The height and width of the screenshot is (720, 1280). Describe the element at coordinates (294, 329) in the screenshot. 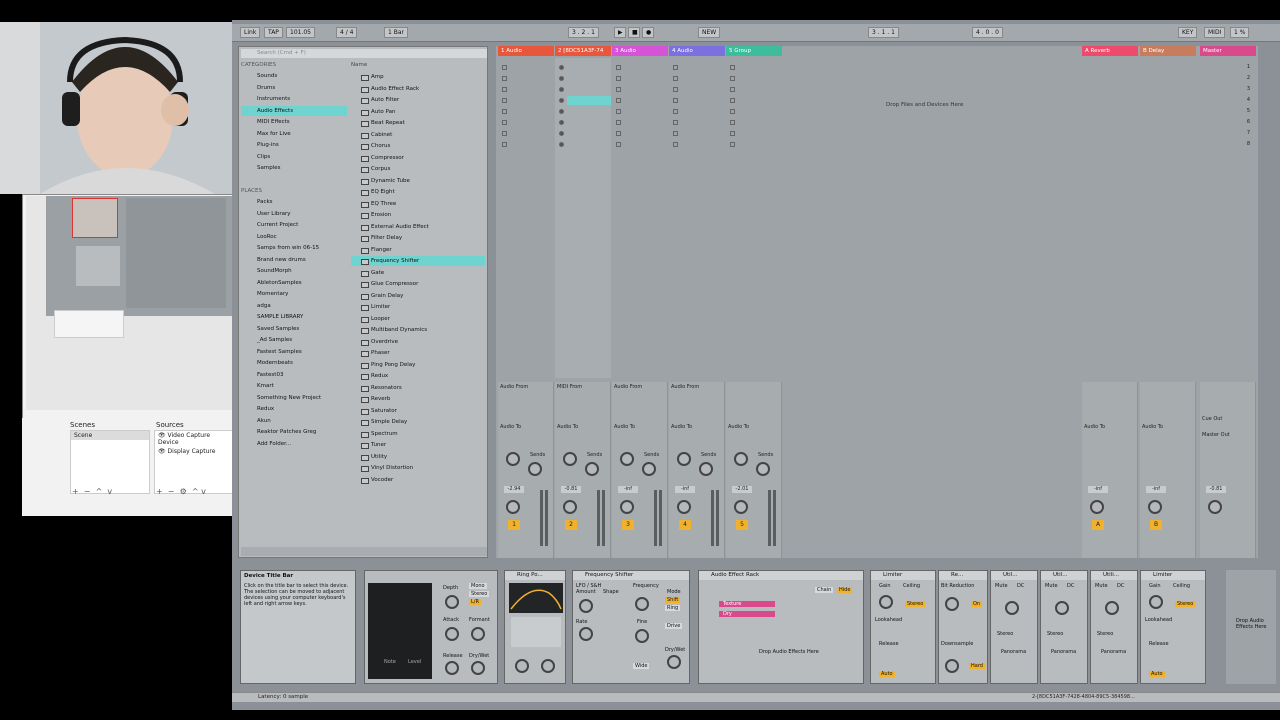

I see `place-item: Saved Samples` at that location.